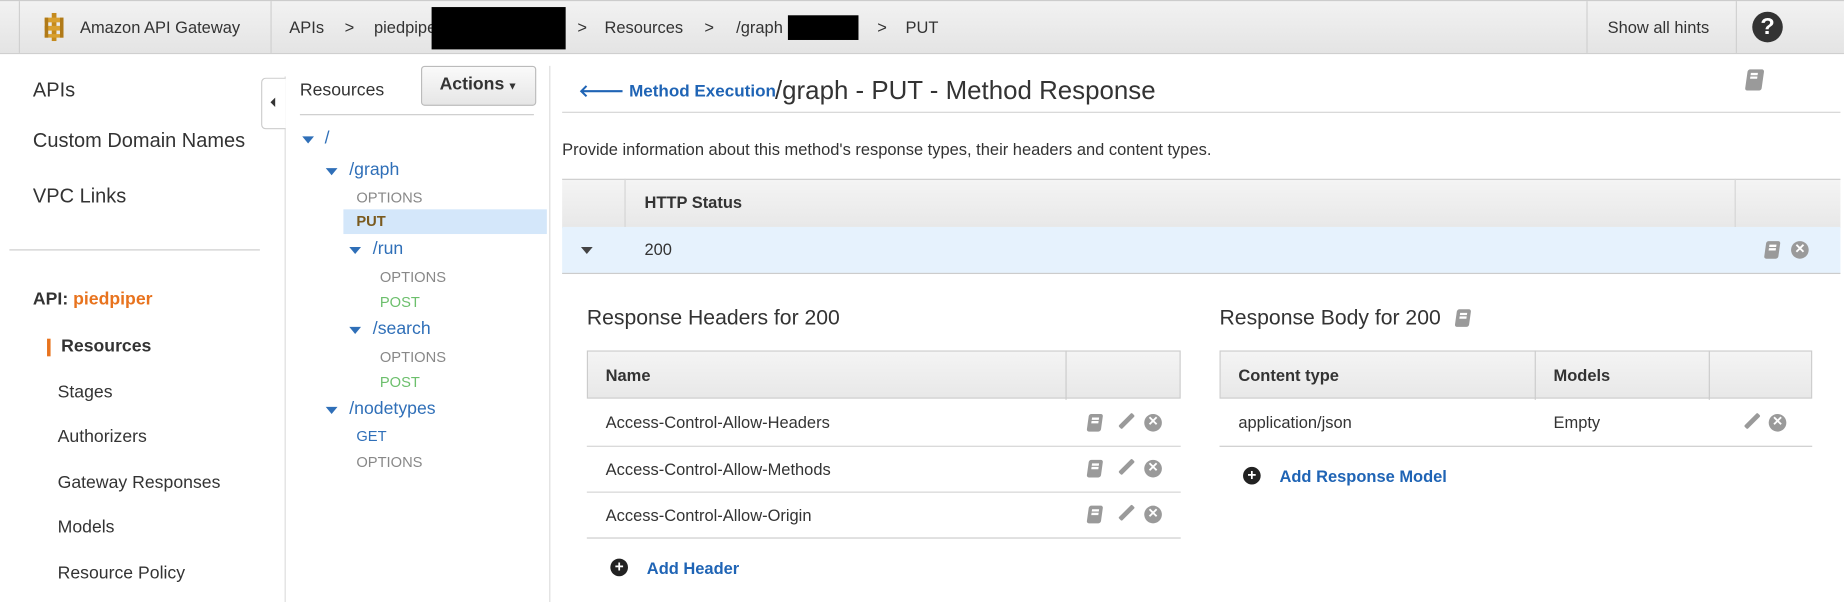 This screenshot has width=1844, height=602. I want to click on sidebar-item-authorizers: Authorizers, so click(102, 437).